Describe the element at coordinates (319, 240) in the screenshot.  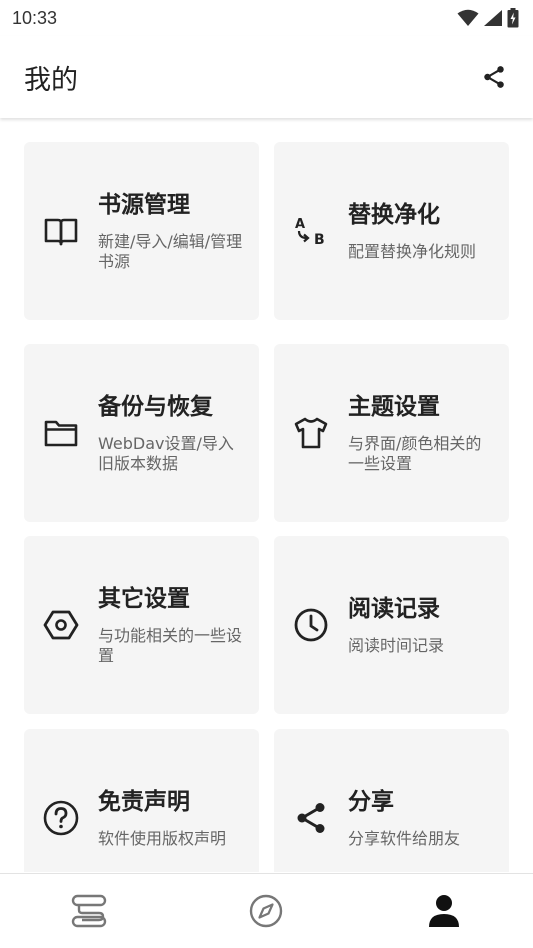
I see `svg-text: B` at that location.